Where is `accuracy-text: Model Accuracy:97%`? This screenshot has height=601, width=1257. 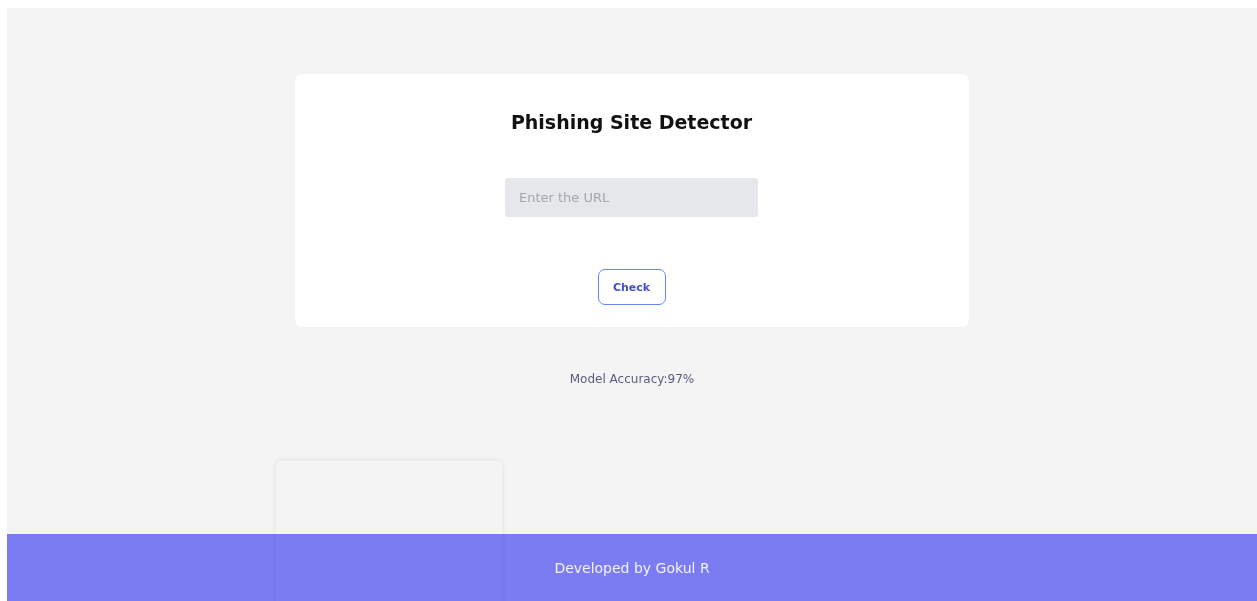 accuracy-text: Model Accuracy:97% is located at coordinates (632, 379).